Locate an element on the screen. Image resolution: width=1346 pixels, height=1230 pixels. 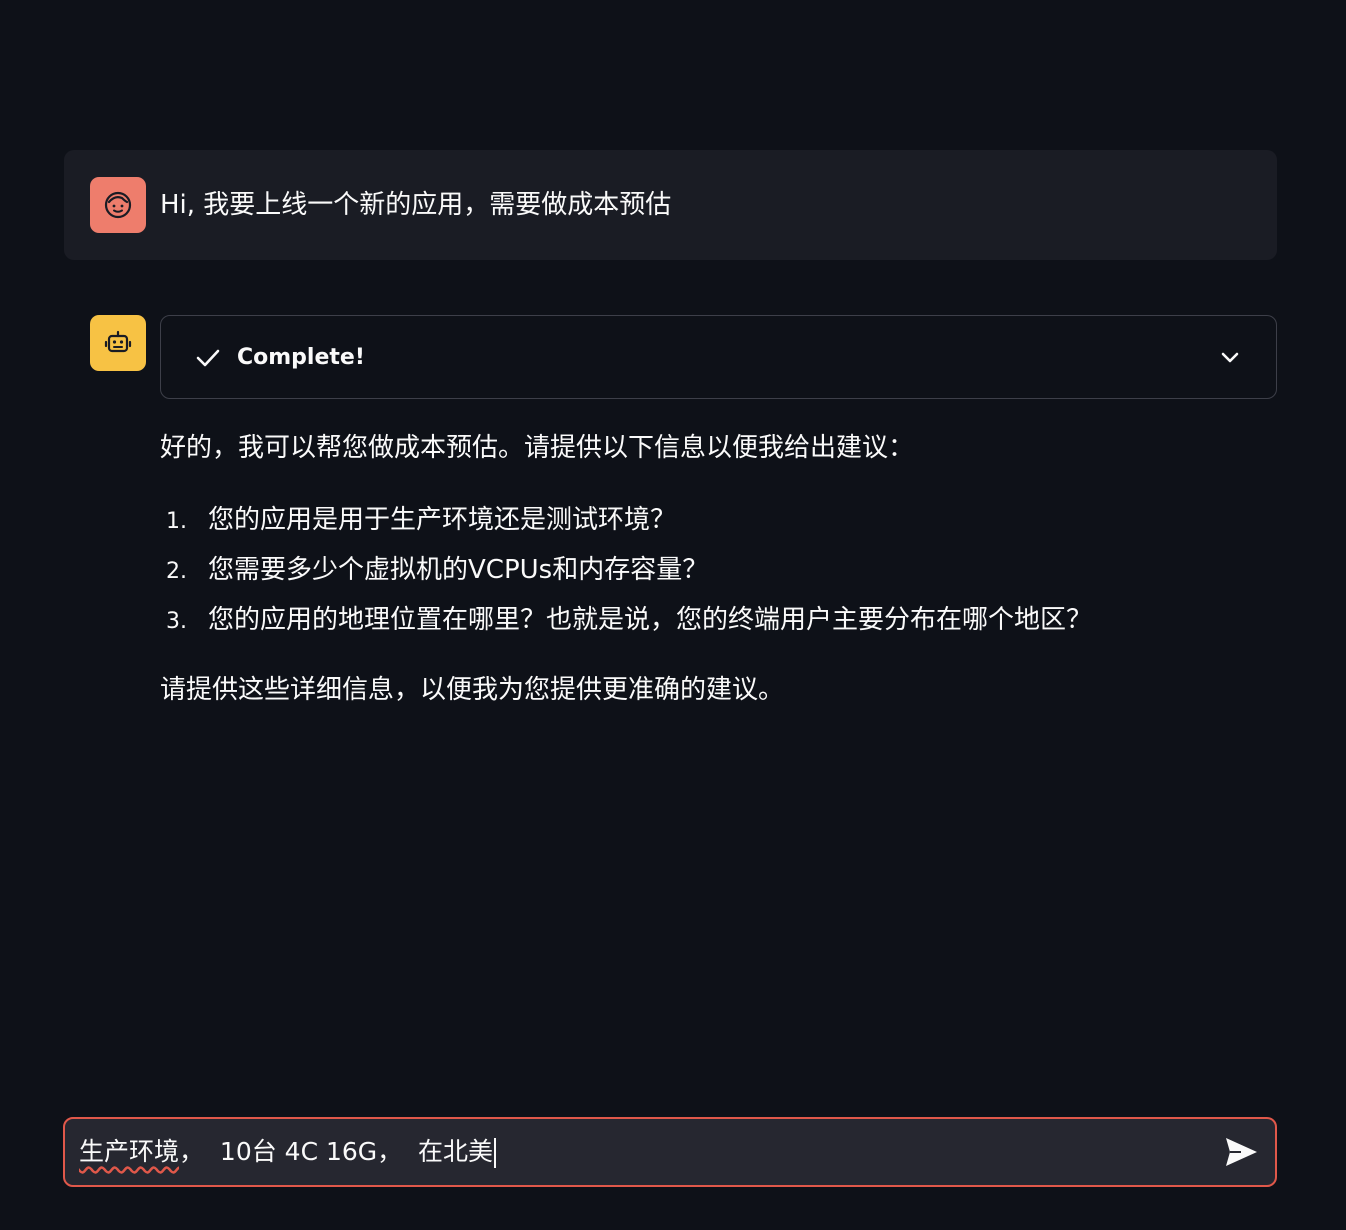
chat-input-bar: 生产环境， 10台 4C 16G， 在北美 is located at coordinates (670, 1152).